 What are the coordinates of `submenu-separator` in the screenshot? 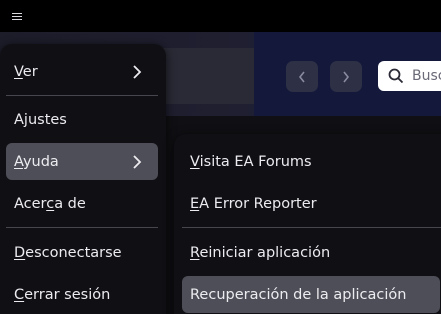 It's located at (311, 227).